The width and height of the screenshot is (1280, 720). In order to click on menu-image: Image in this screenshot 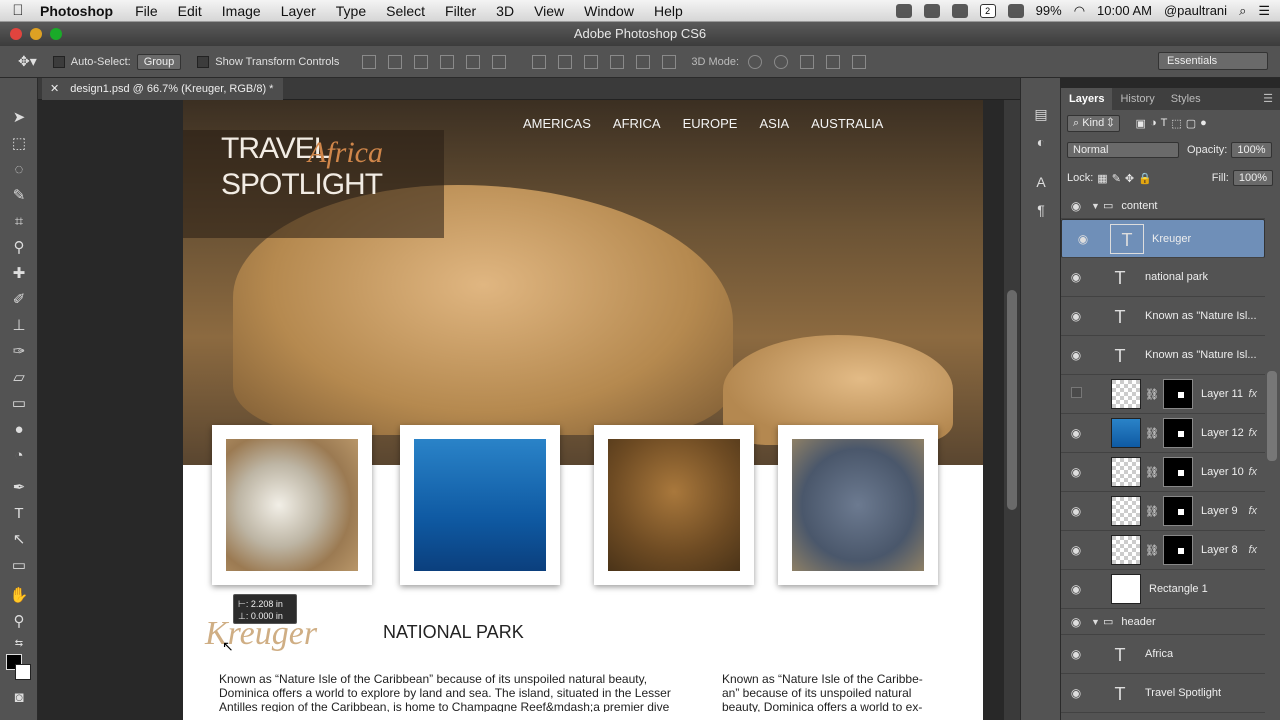, I will do `click(241, 11)`.